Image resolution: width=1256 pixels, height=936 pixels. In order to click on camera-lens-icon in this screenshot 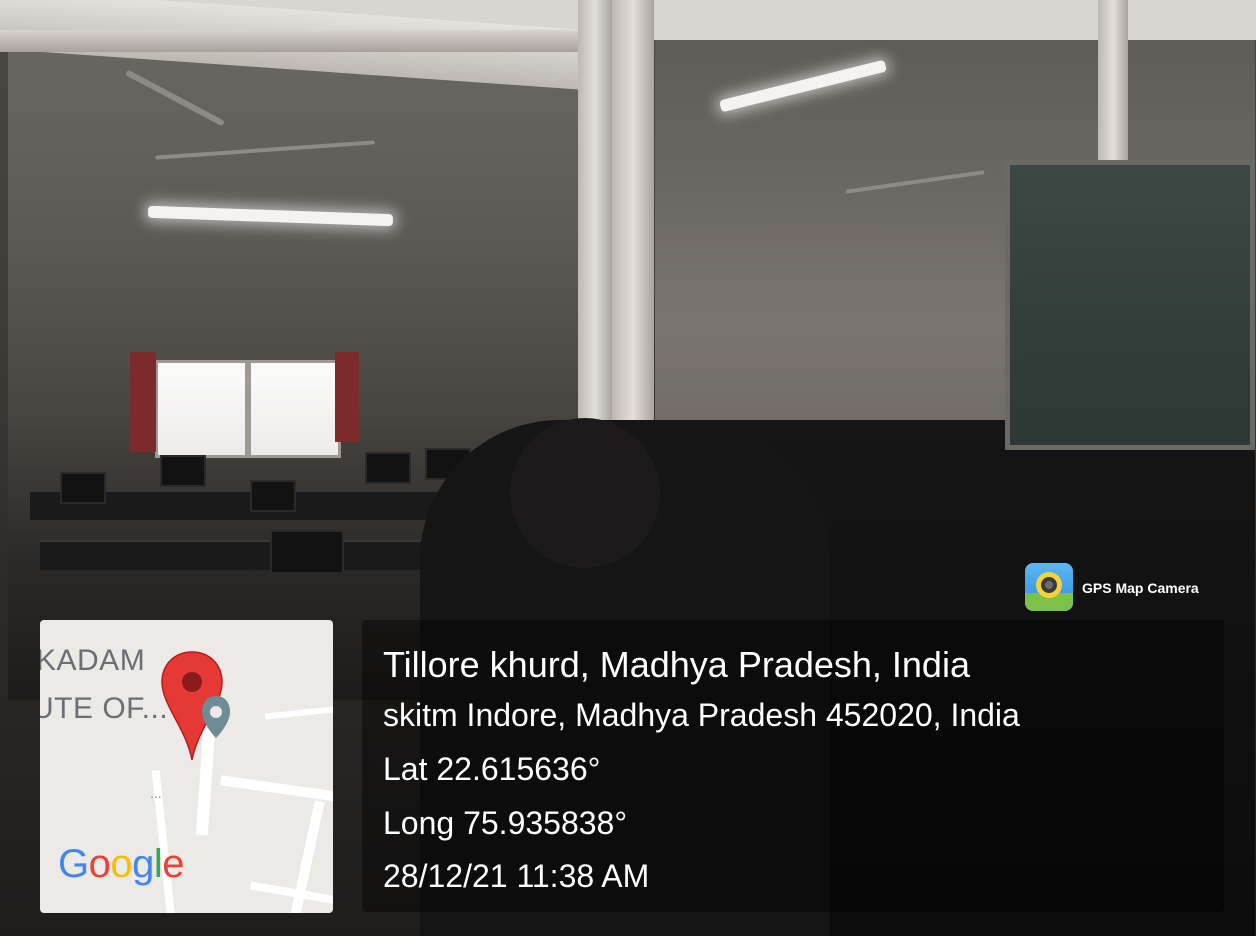, I will do `click(1049, 587)`.